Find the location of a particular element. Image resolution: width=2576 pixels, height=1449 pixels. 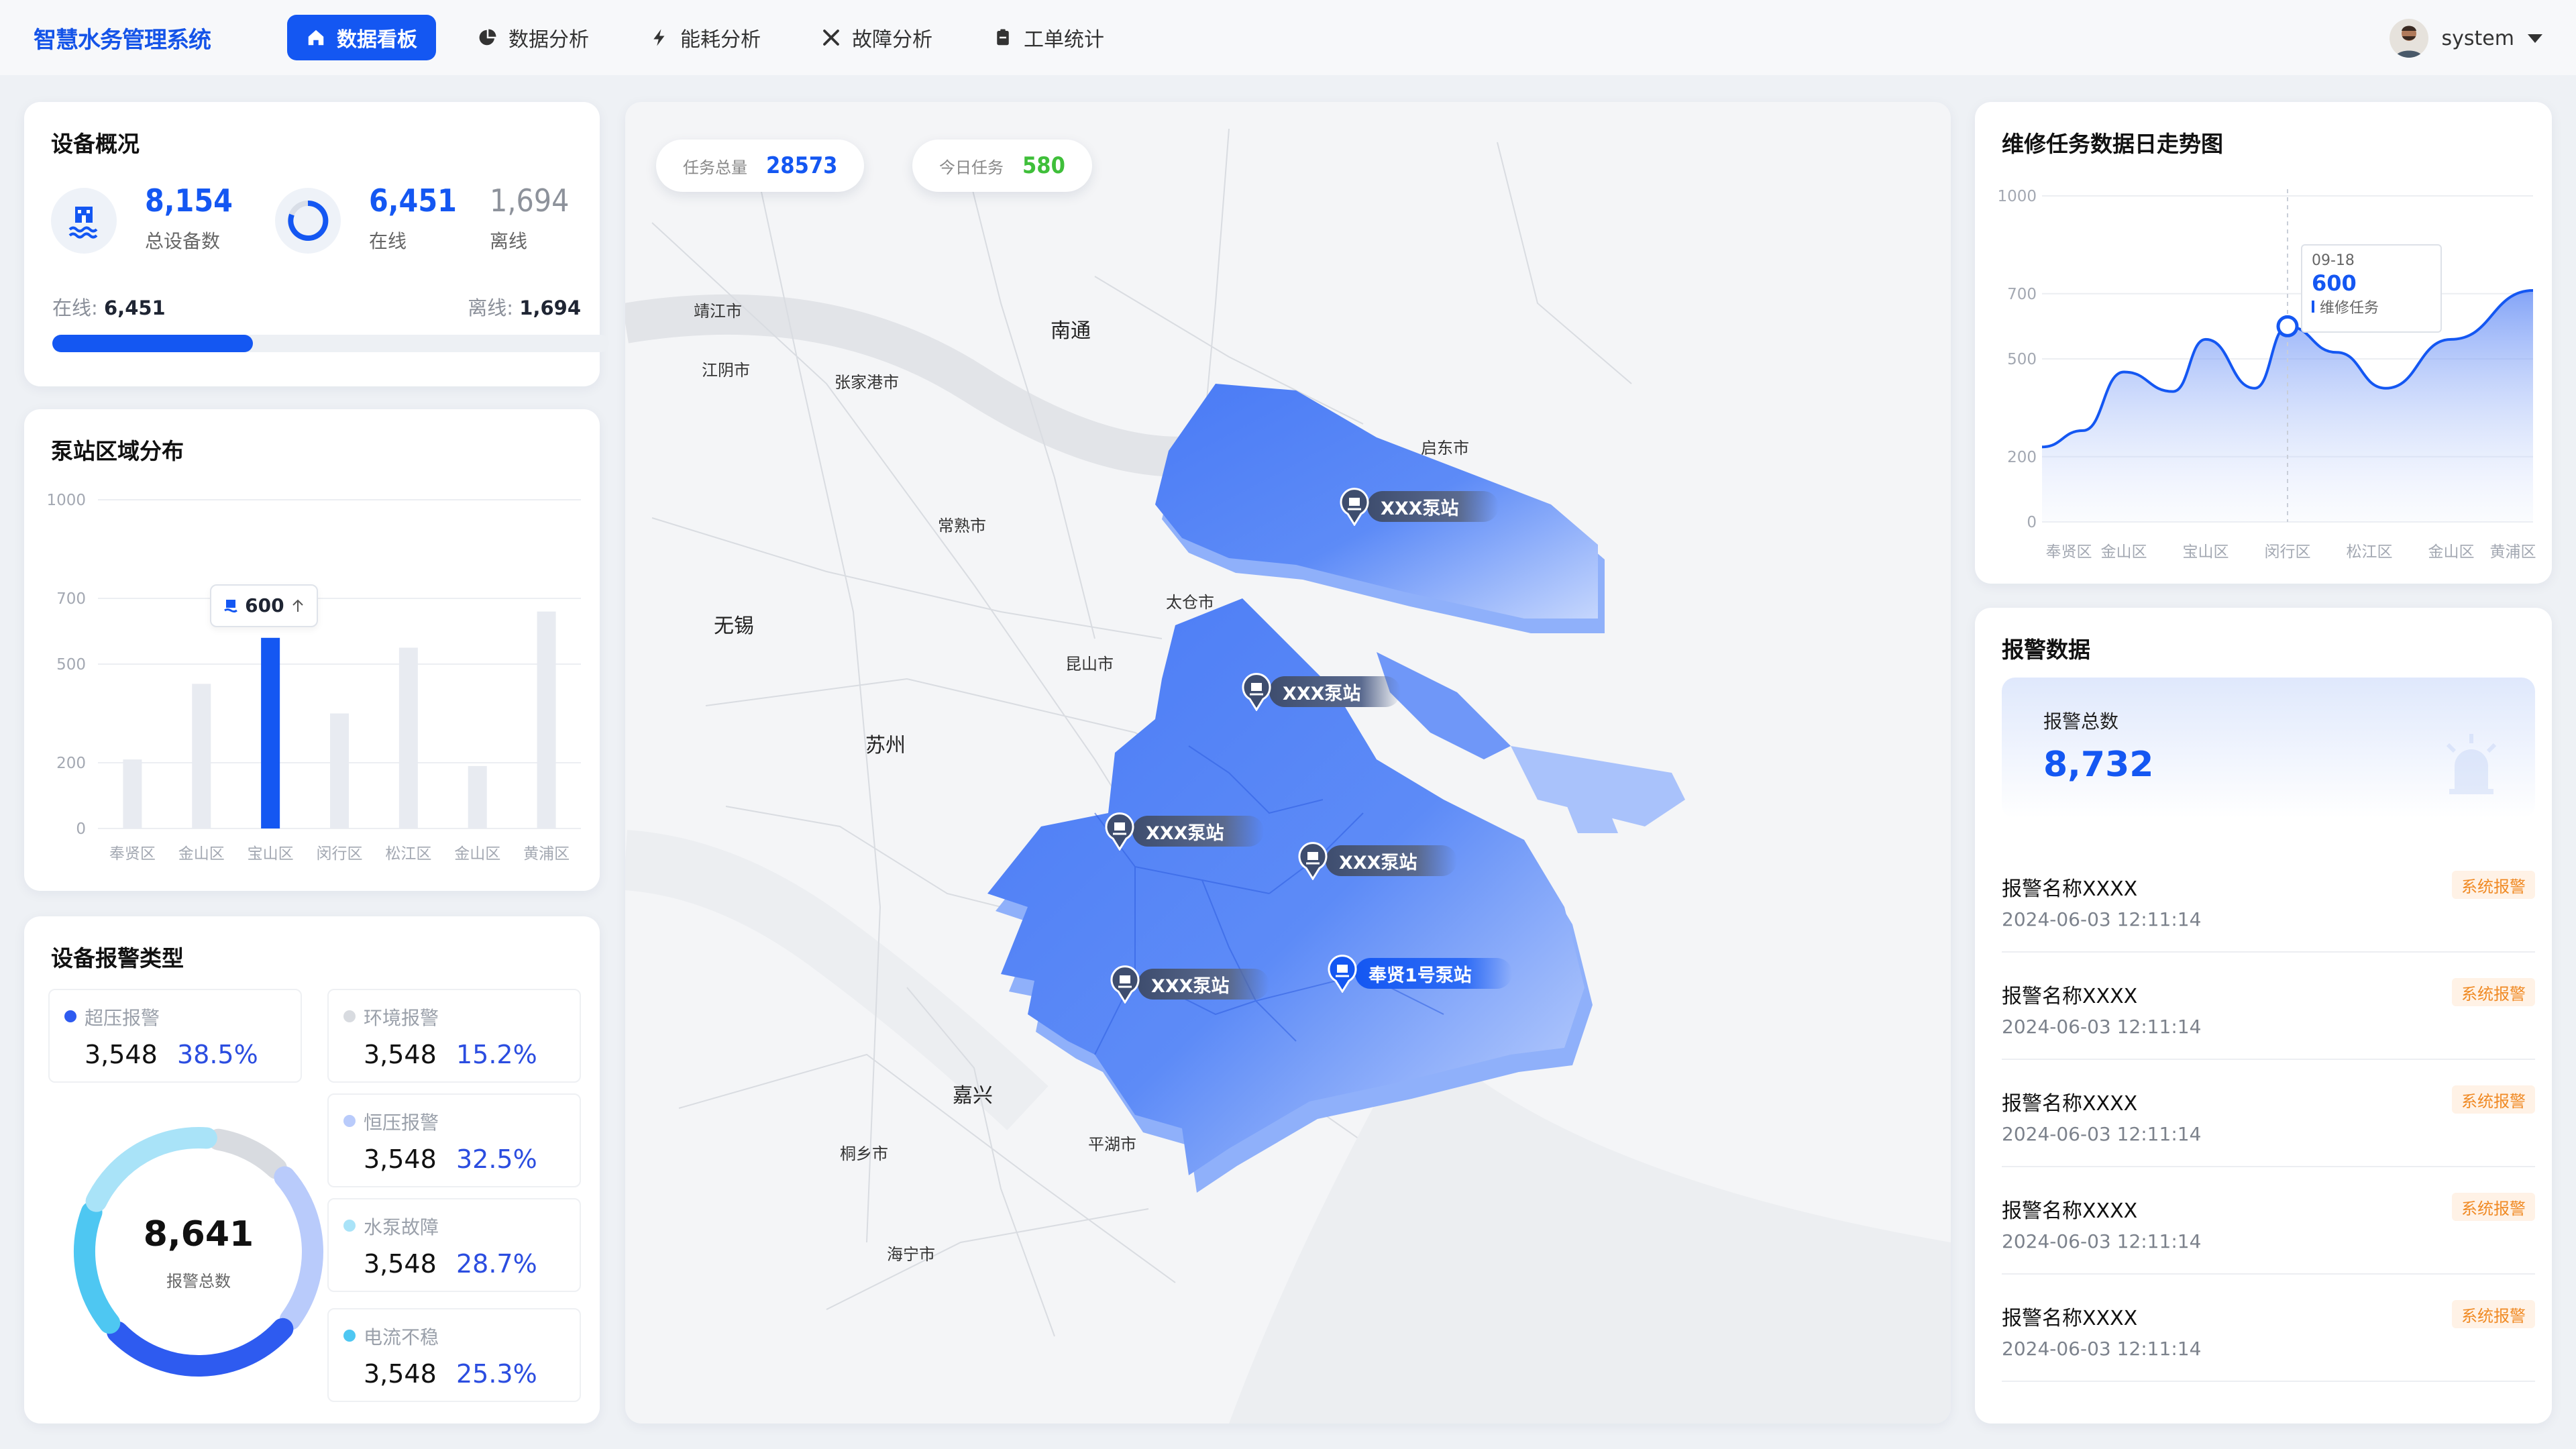

alarm-total-panel: 报警总数 8,732 is located at coordinates (2268, 748).